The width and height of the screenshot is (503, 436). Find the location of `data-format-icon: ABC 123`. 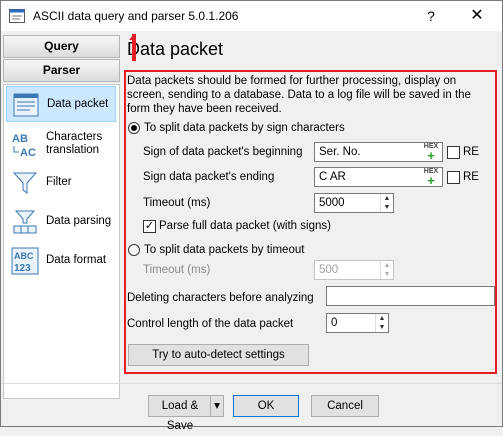

data-format-icon: ABC 123 is located at coordinates (25, 261).